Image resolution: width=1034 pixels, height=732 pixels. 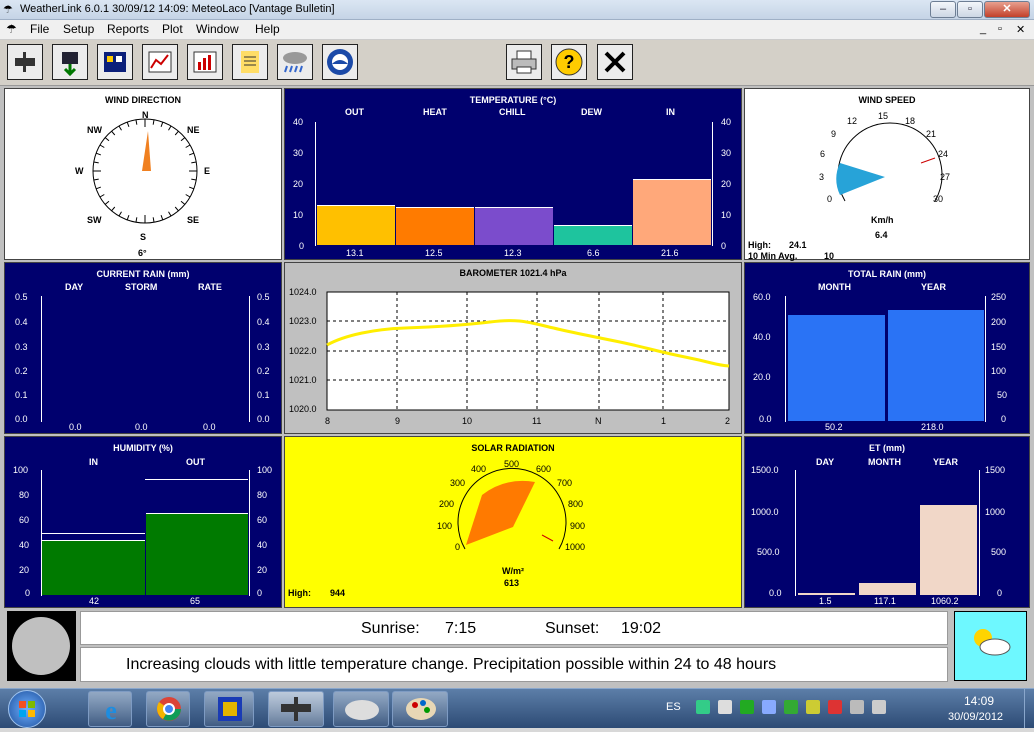 What do you see at coordinates (983, 29) in the screenshot?
I see `child-minimize-button: _` at bounding box center [983, 29].